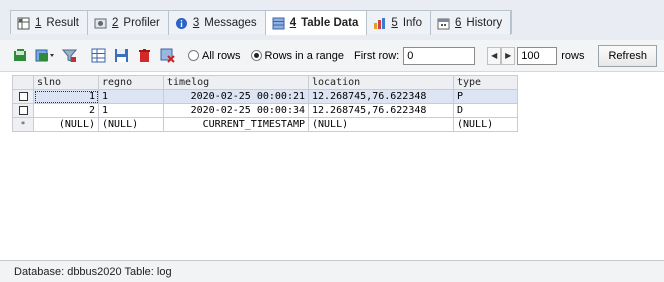  What do you see at coordinates (537, 55) in the screenshot?
I see `rows-count-input` at bounding box center [537, 55].